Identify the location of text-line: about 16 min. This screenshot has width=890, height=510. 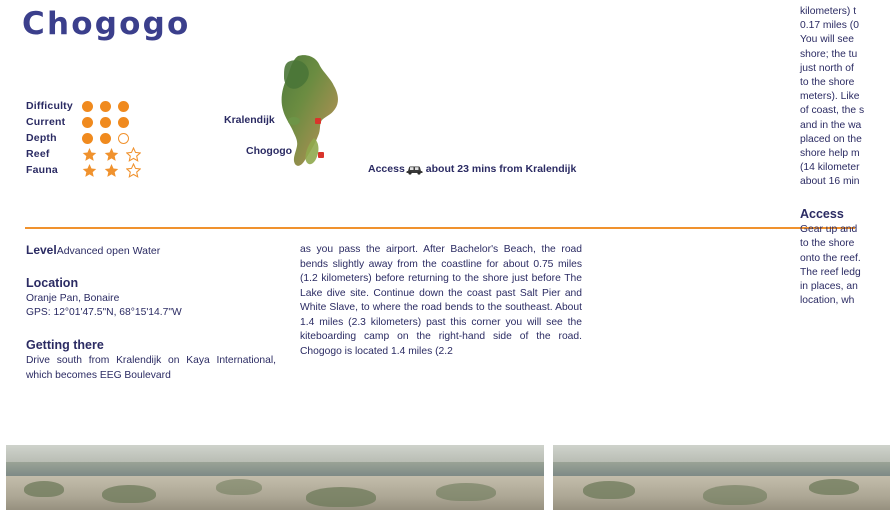
(830, 182).